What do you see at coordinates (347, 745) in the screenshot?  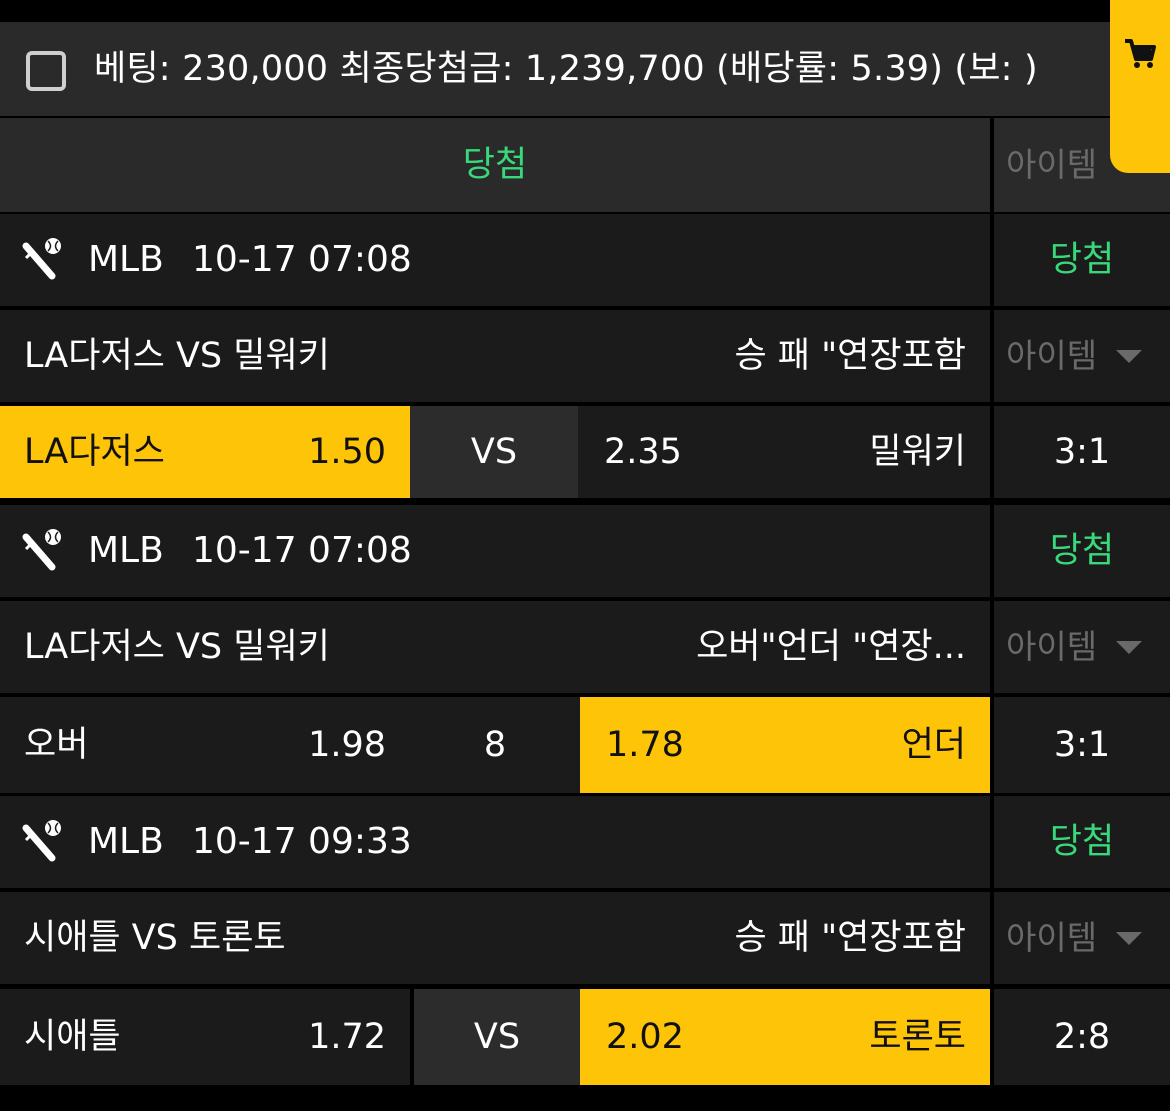 I see `home-odds: 1.98` at bounding box center [347, 745].